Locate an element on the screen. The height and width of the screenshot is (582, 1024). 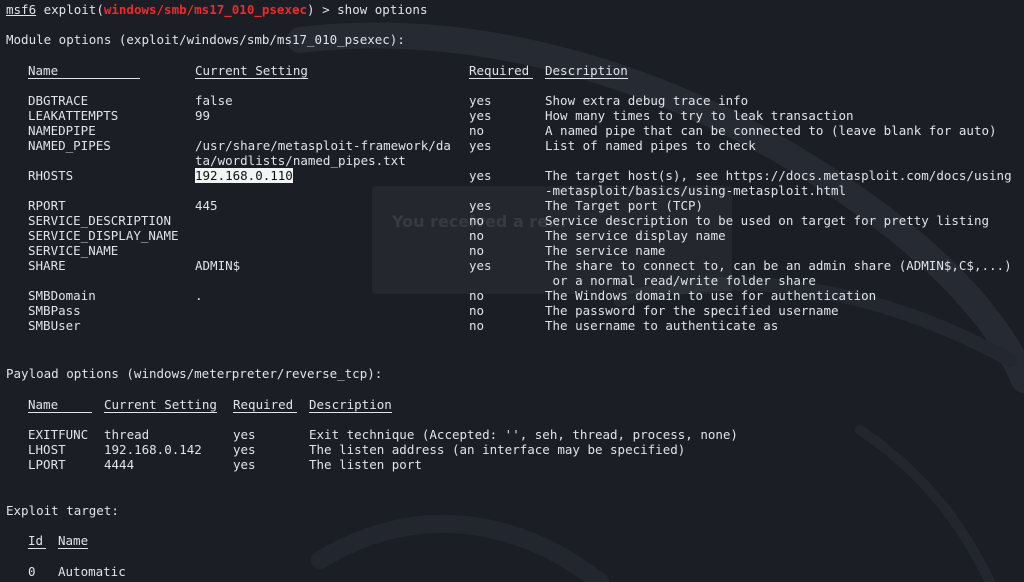
prompt-module-name: windows/smb/ms17_010_psexec is located at coordinates (205, 9).